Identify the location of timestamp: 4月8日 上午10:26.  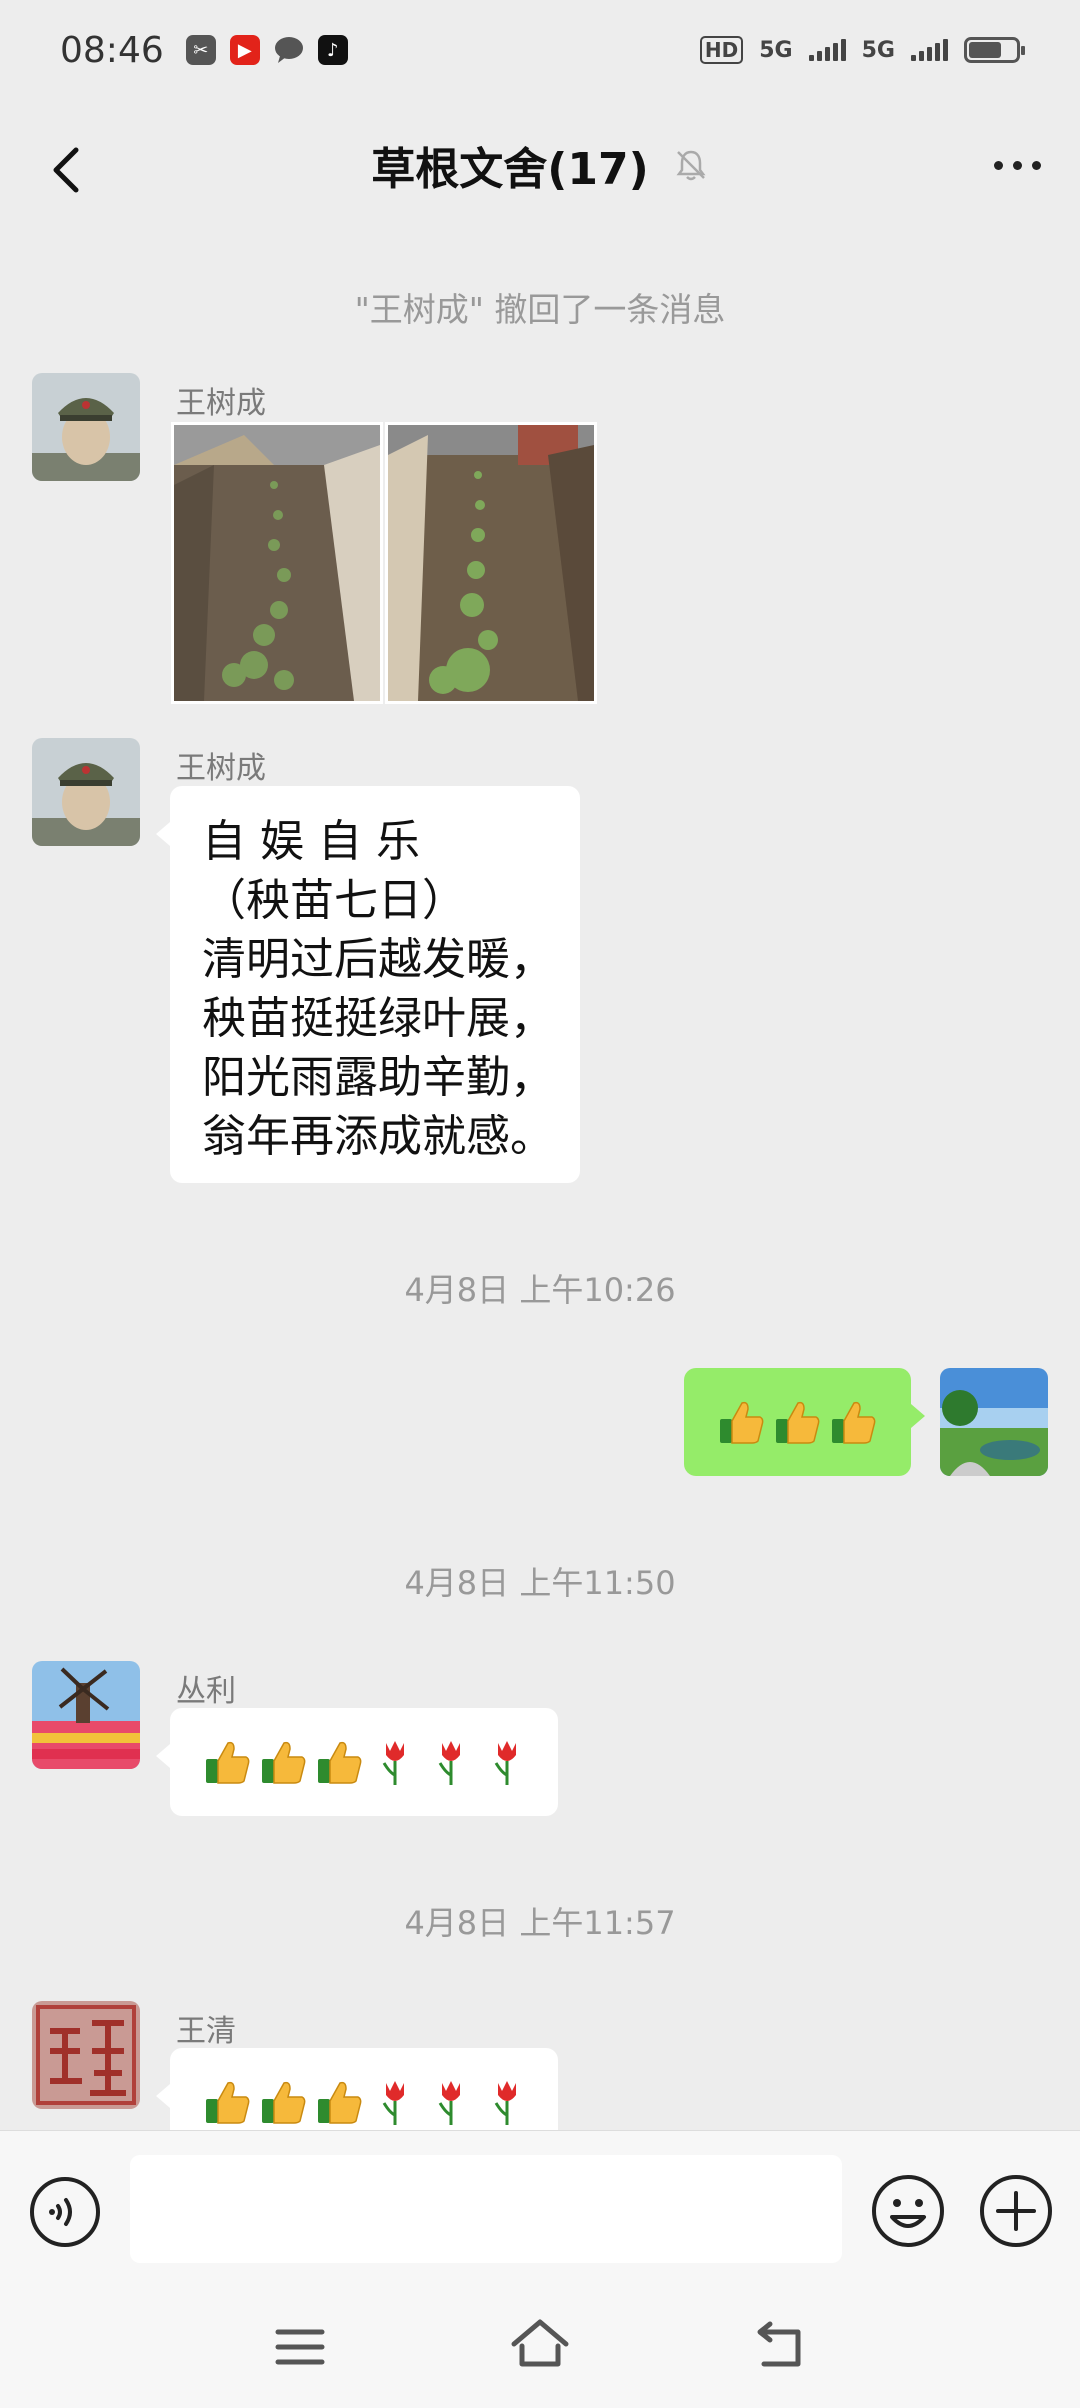
(540, 1290).